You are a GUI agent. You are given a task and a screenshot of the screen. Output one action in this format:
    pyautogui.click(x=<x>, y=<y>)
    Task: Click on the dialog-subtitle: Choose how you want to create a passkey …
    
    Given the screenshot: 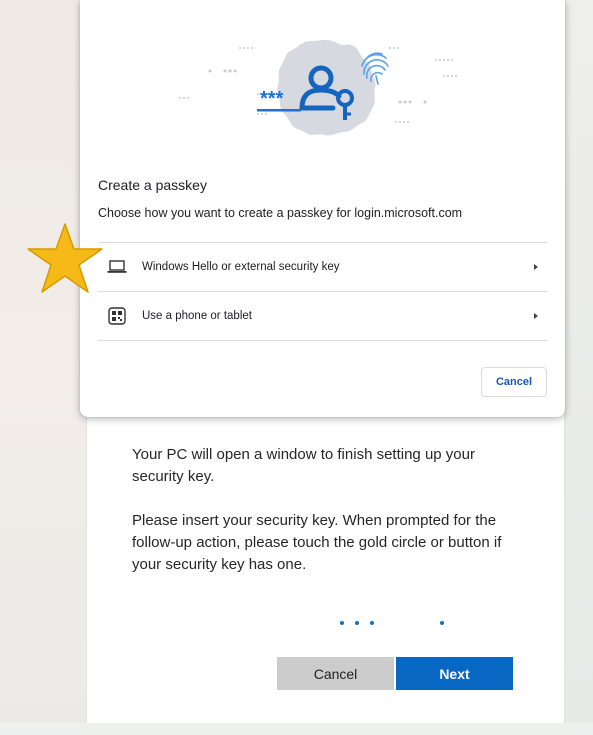 What is the action you would take?
    pyautogui.click(x=280, y=213)
    